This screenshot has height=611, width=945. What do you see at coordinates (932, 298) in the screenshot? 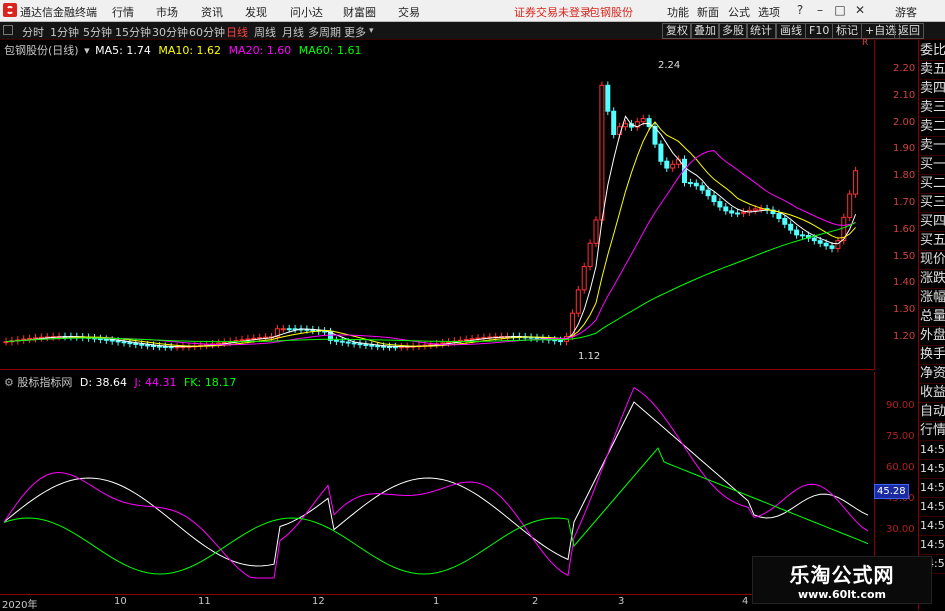
I see `side-panel-item: 涨幅` at bounding box center [932, 298].